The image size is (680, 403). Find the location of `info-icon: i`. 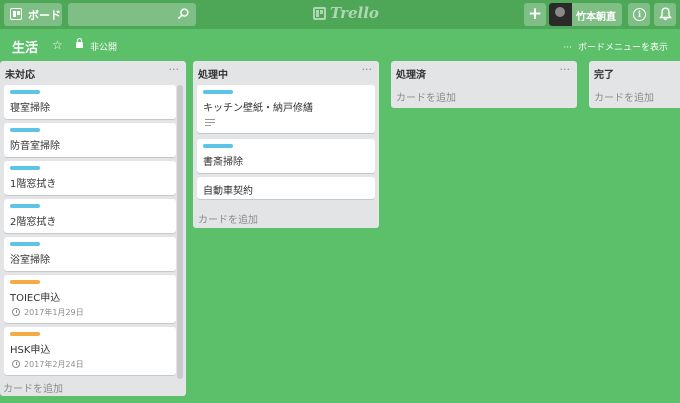

info-icon: i is located at coordinates (639, 14).